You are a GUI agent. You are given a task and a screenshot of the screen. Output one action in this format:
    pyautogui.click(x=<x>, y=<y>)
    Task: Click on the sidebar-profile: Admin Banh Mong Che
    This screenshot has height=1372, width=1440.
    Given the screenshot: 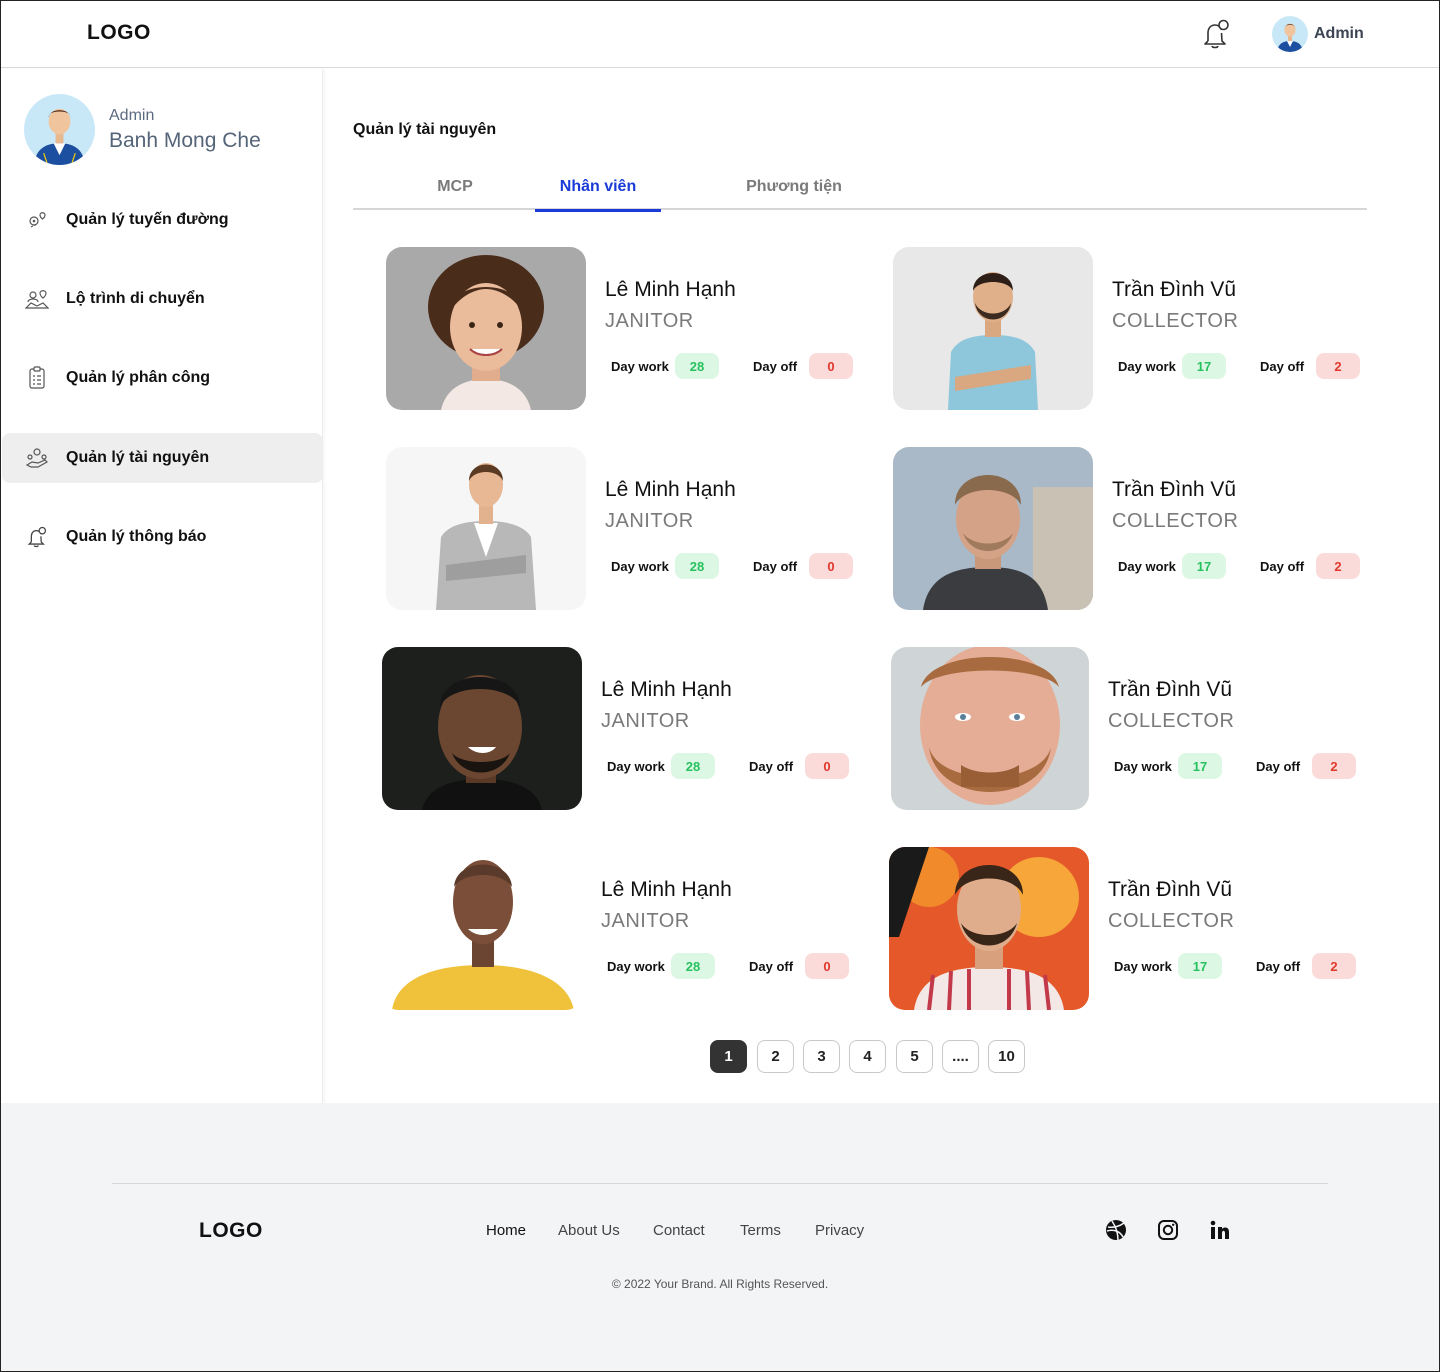 What is the action you would take?
    pyautogui.click(x=142, y=129)
    